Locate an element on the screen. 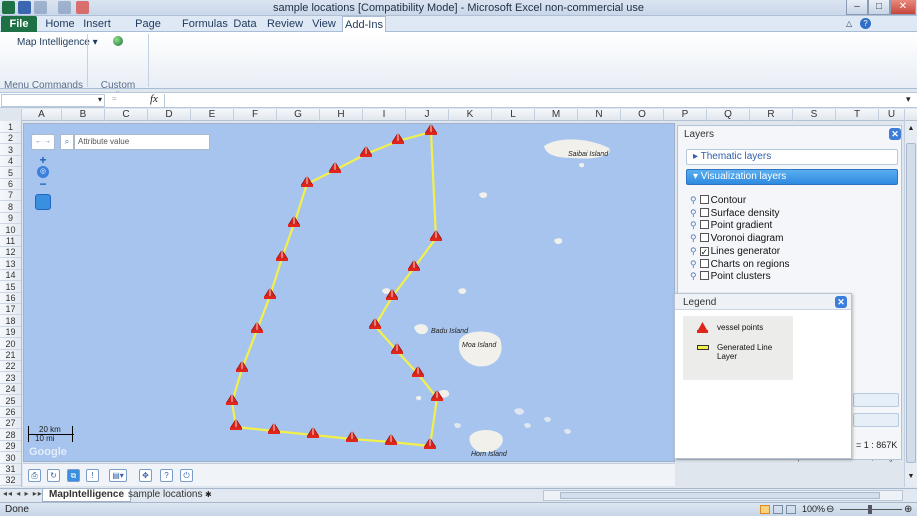 The height and width of the screenshot is (516, 917). pan-icon: ✥ is located at coordinates (145, 475).